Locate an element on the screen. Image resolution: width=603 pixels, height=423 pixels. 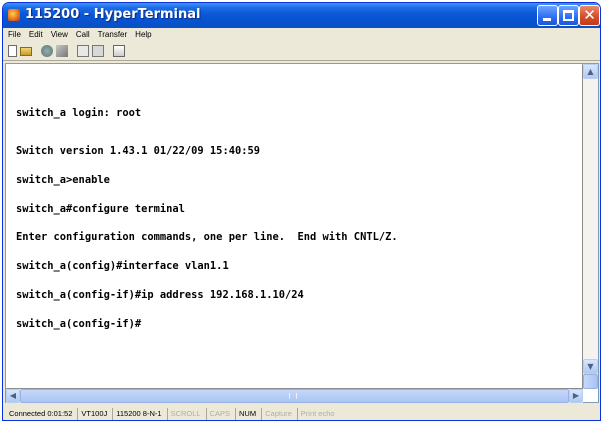
status-print-echo: Print echo is located at coordinates (317, 414).